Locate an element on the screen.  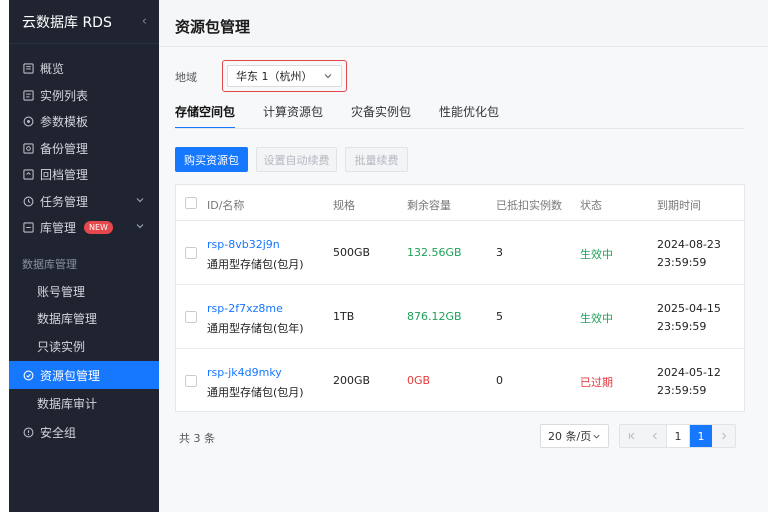
sidebar-item-param-template: 参数模板 is located at coordinates (84, 121).